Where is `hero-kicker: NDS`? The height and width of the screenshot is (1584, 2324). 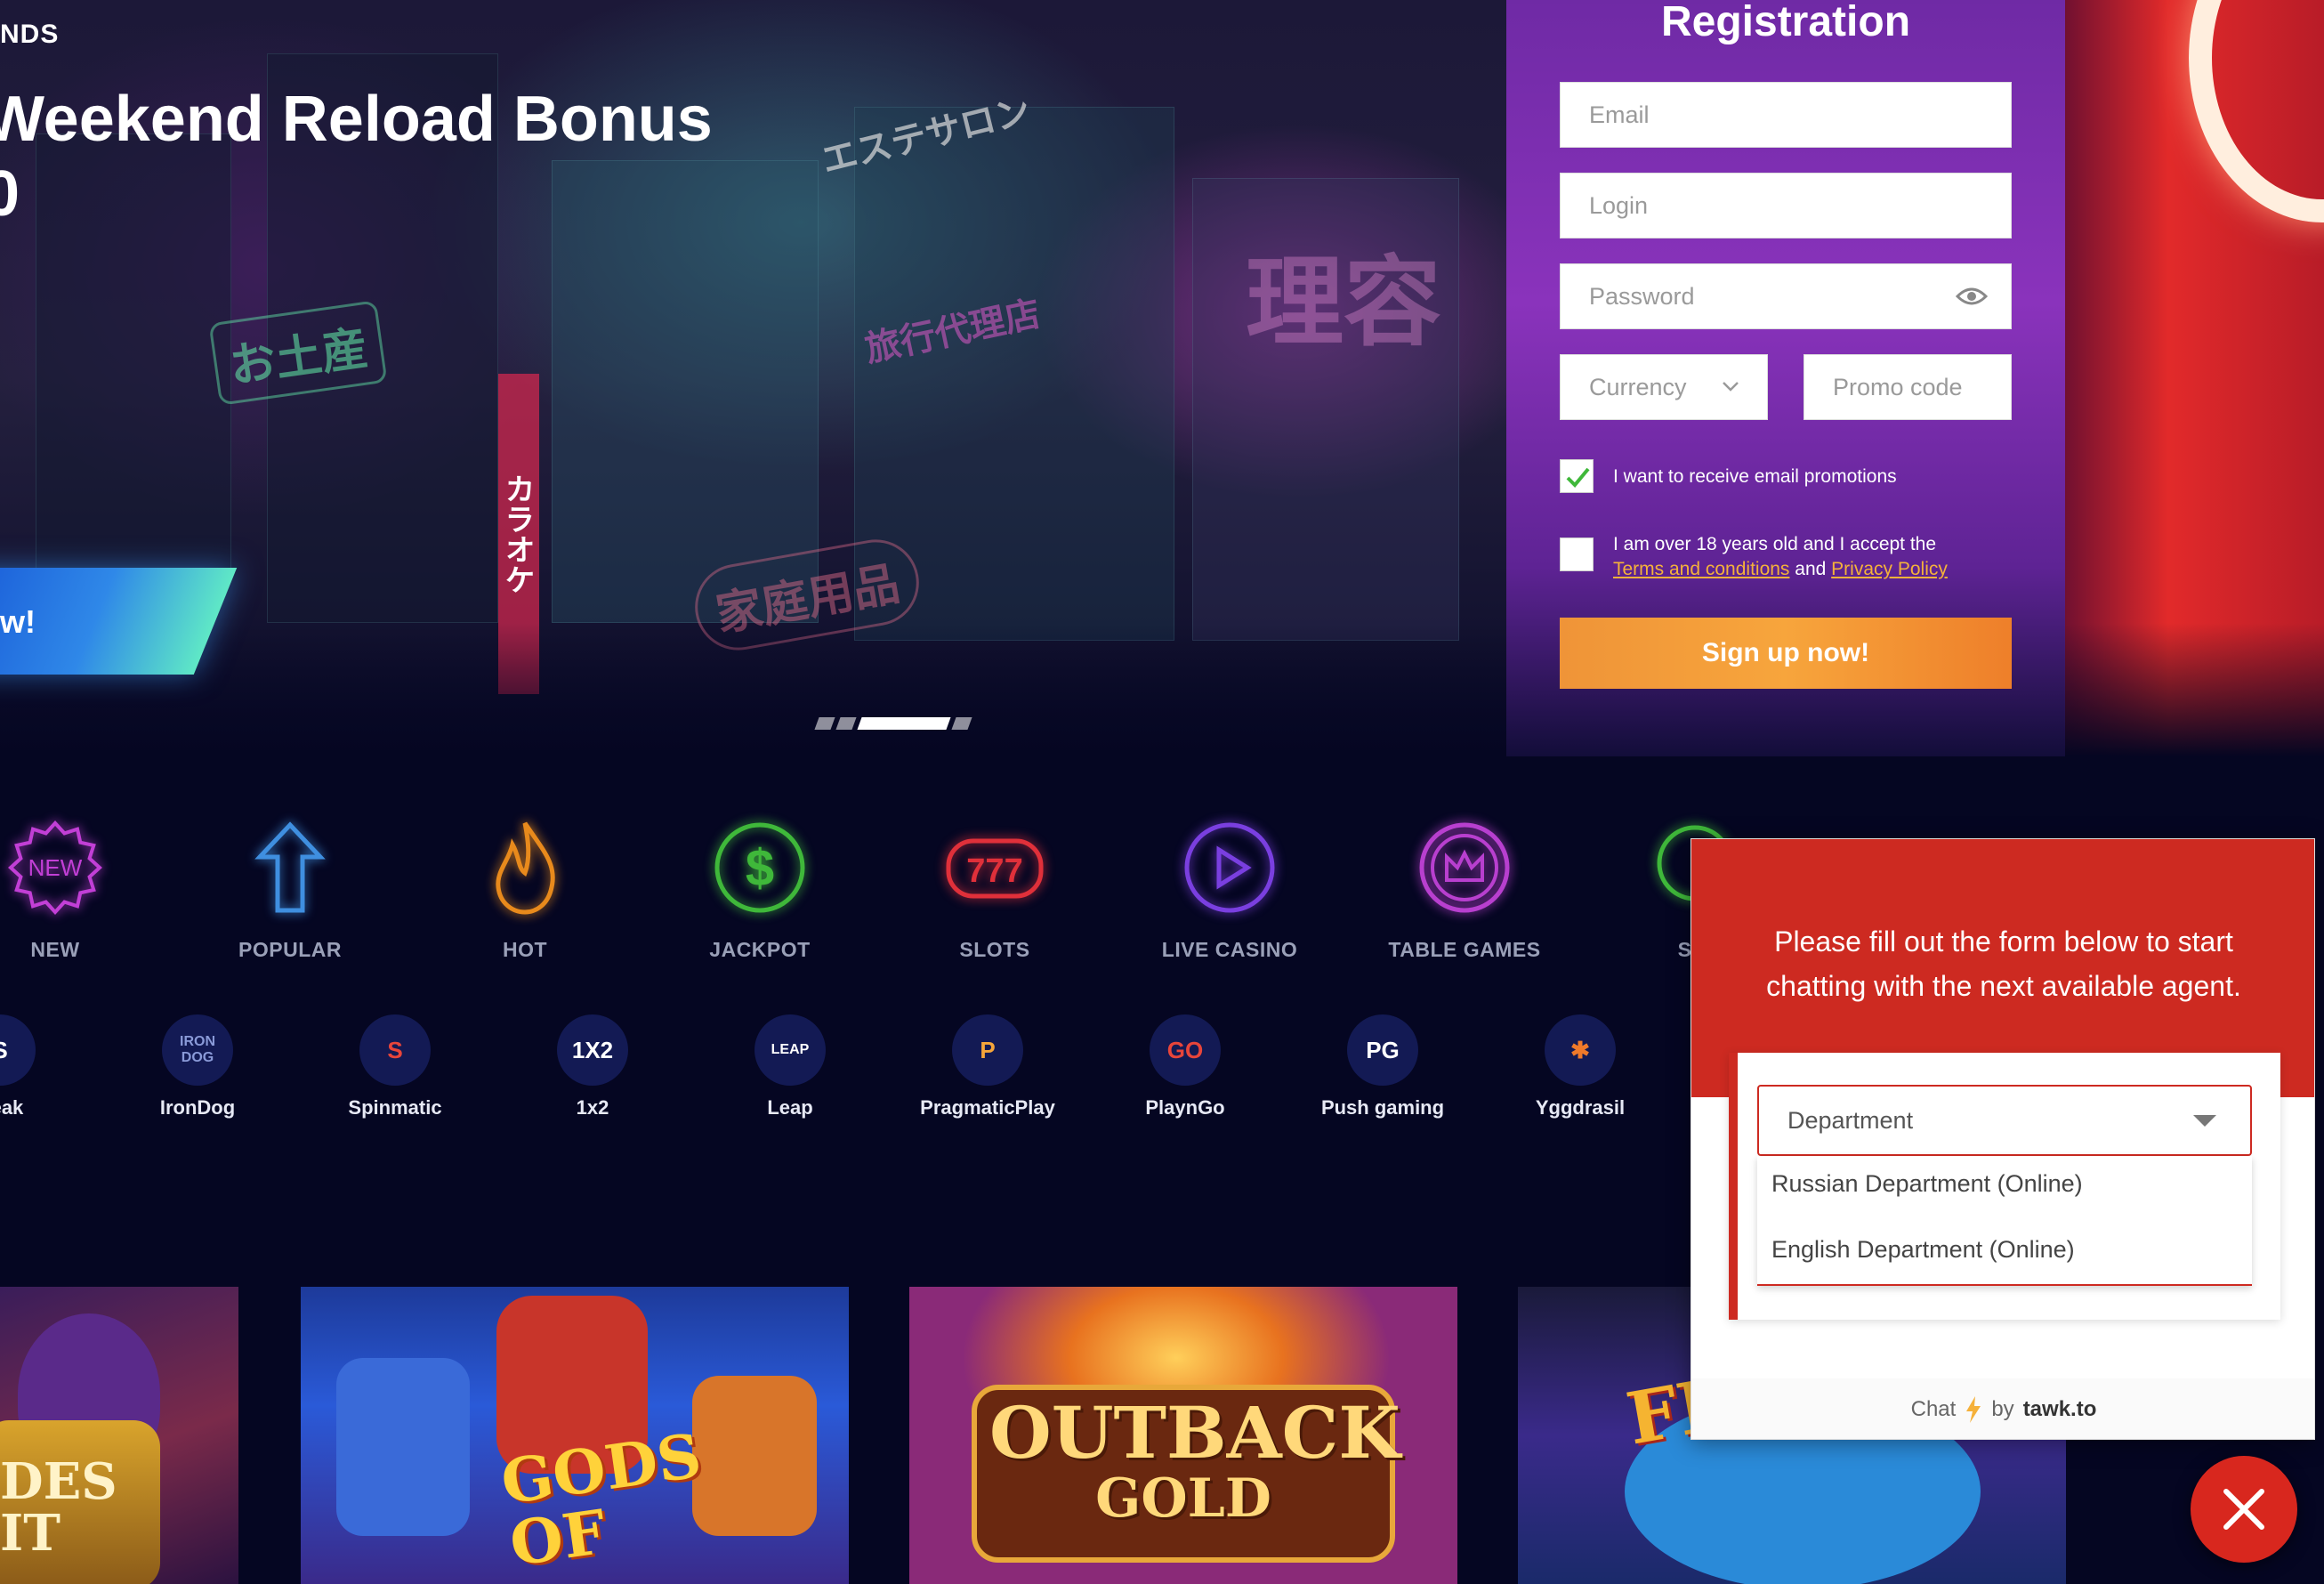
hero-kicker: NDS is located at coordinates (30, 34).